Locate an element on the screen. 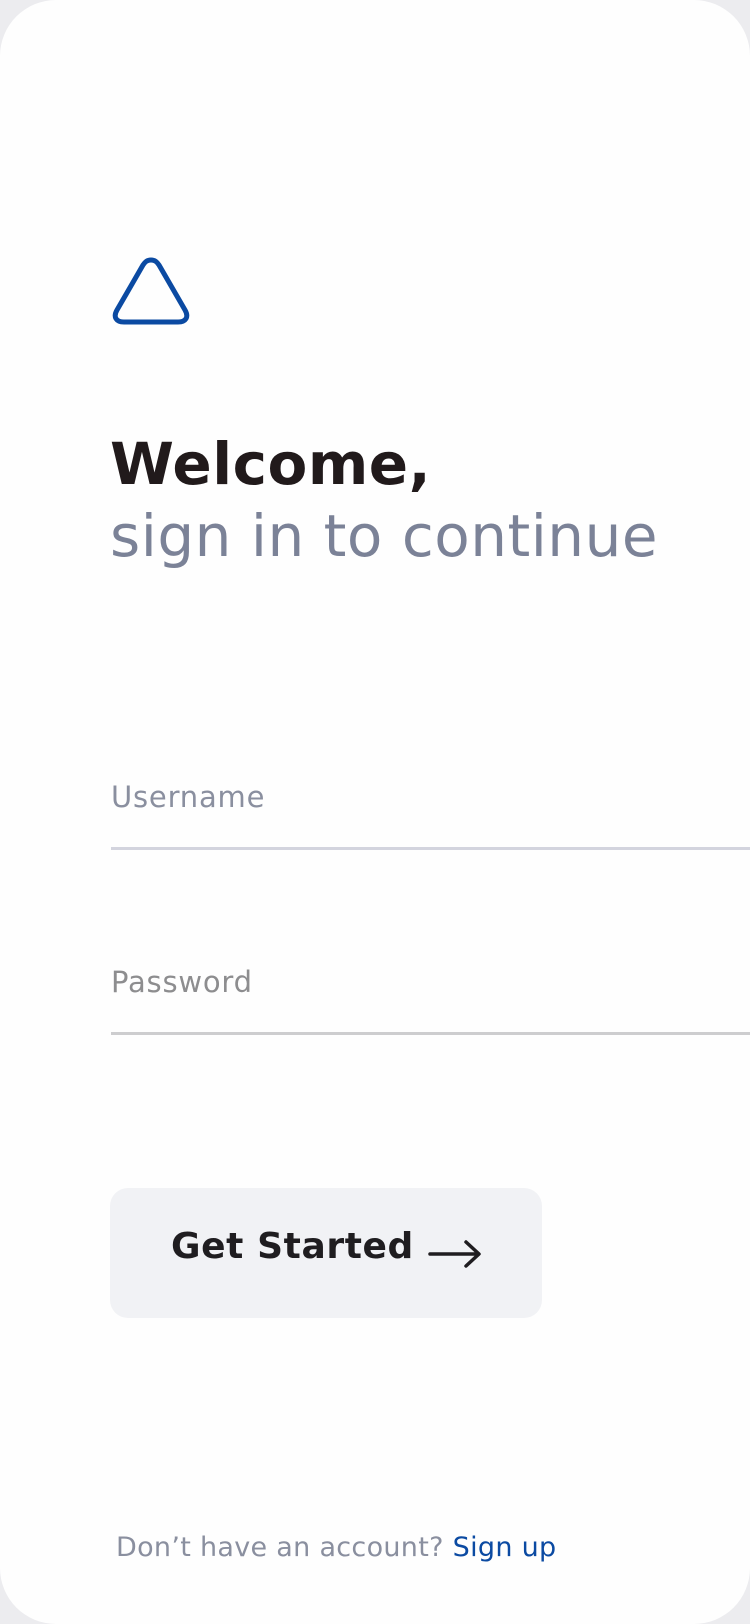 Image resolution: width=750 pixels, height=1624 pixels. get-started-button: Get Started is located at coordinates (326, 1253).